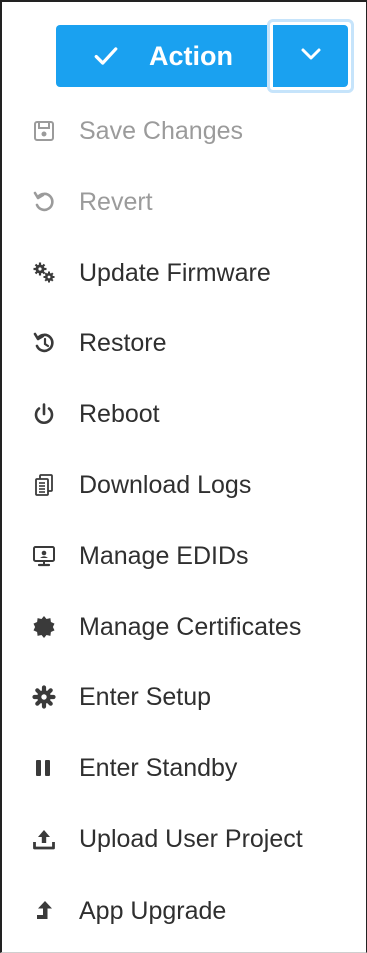  I want to click on upload-icon, so click(44, 839).